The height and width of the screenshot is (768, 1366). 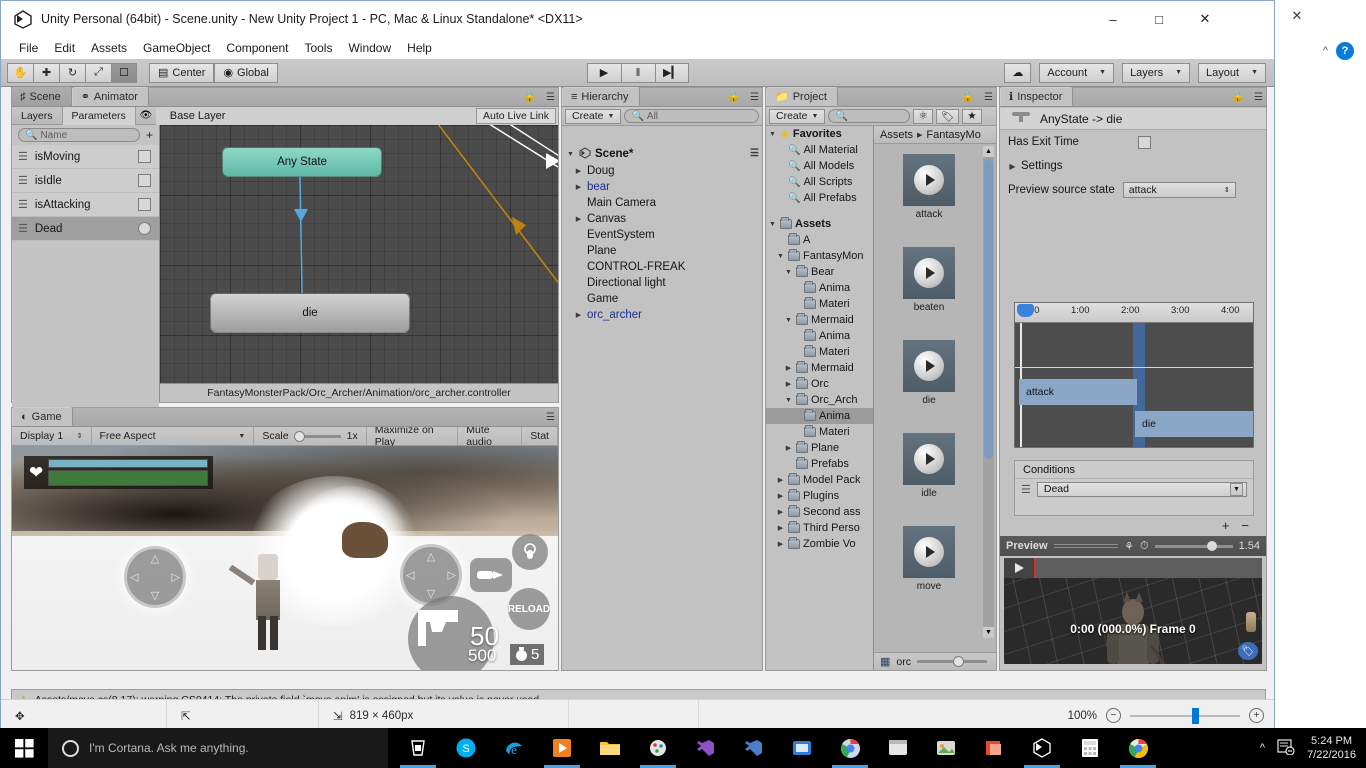 I want to click on menu-edit: Edit, so click(x=64, y=48).